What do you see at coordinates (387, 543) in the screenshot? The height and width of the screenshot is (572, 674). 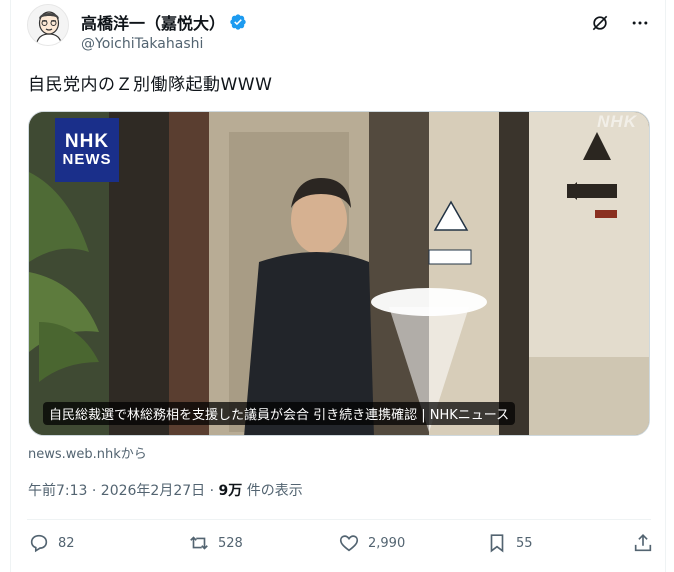 I see `like-count: 2,990` at bounding box center [387, 543].